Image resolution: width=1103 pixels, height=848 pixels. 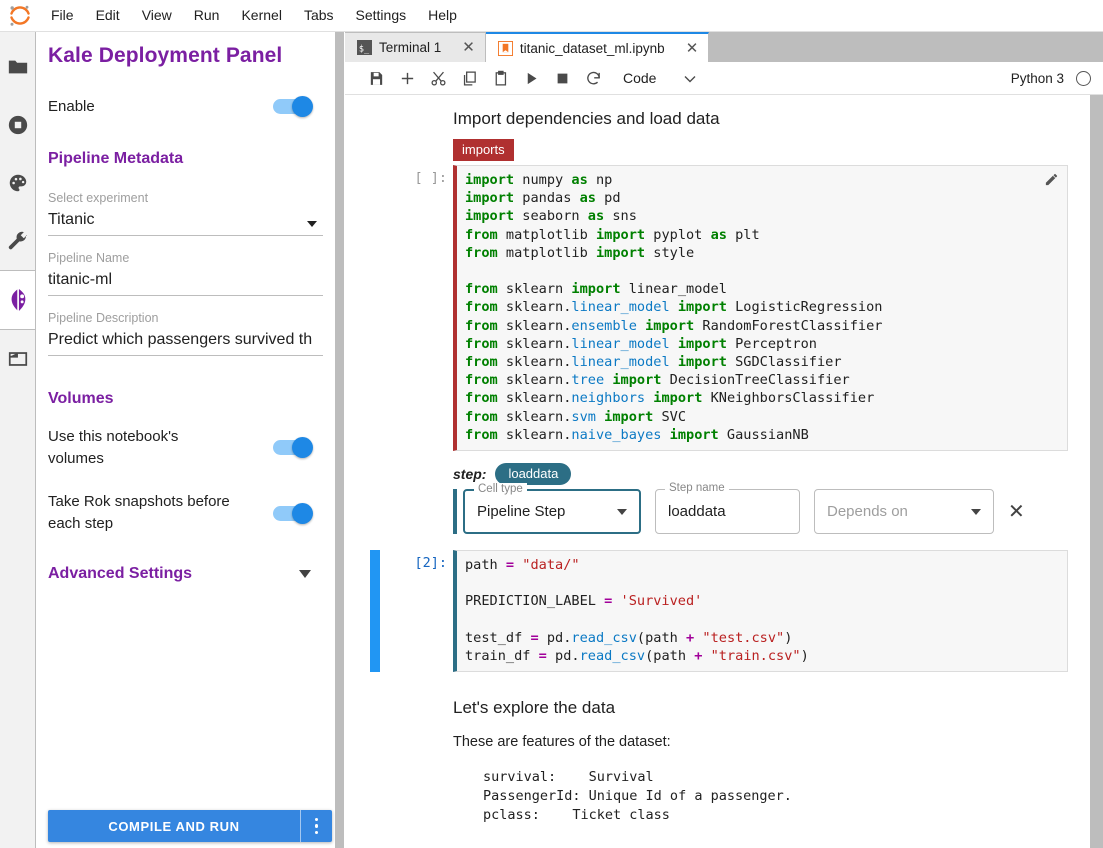 I want to click on menu-file: File, so click(x=62, y=15).